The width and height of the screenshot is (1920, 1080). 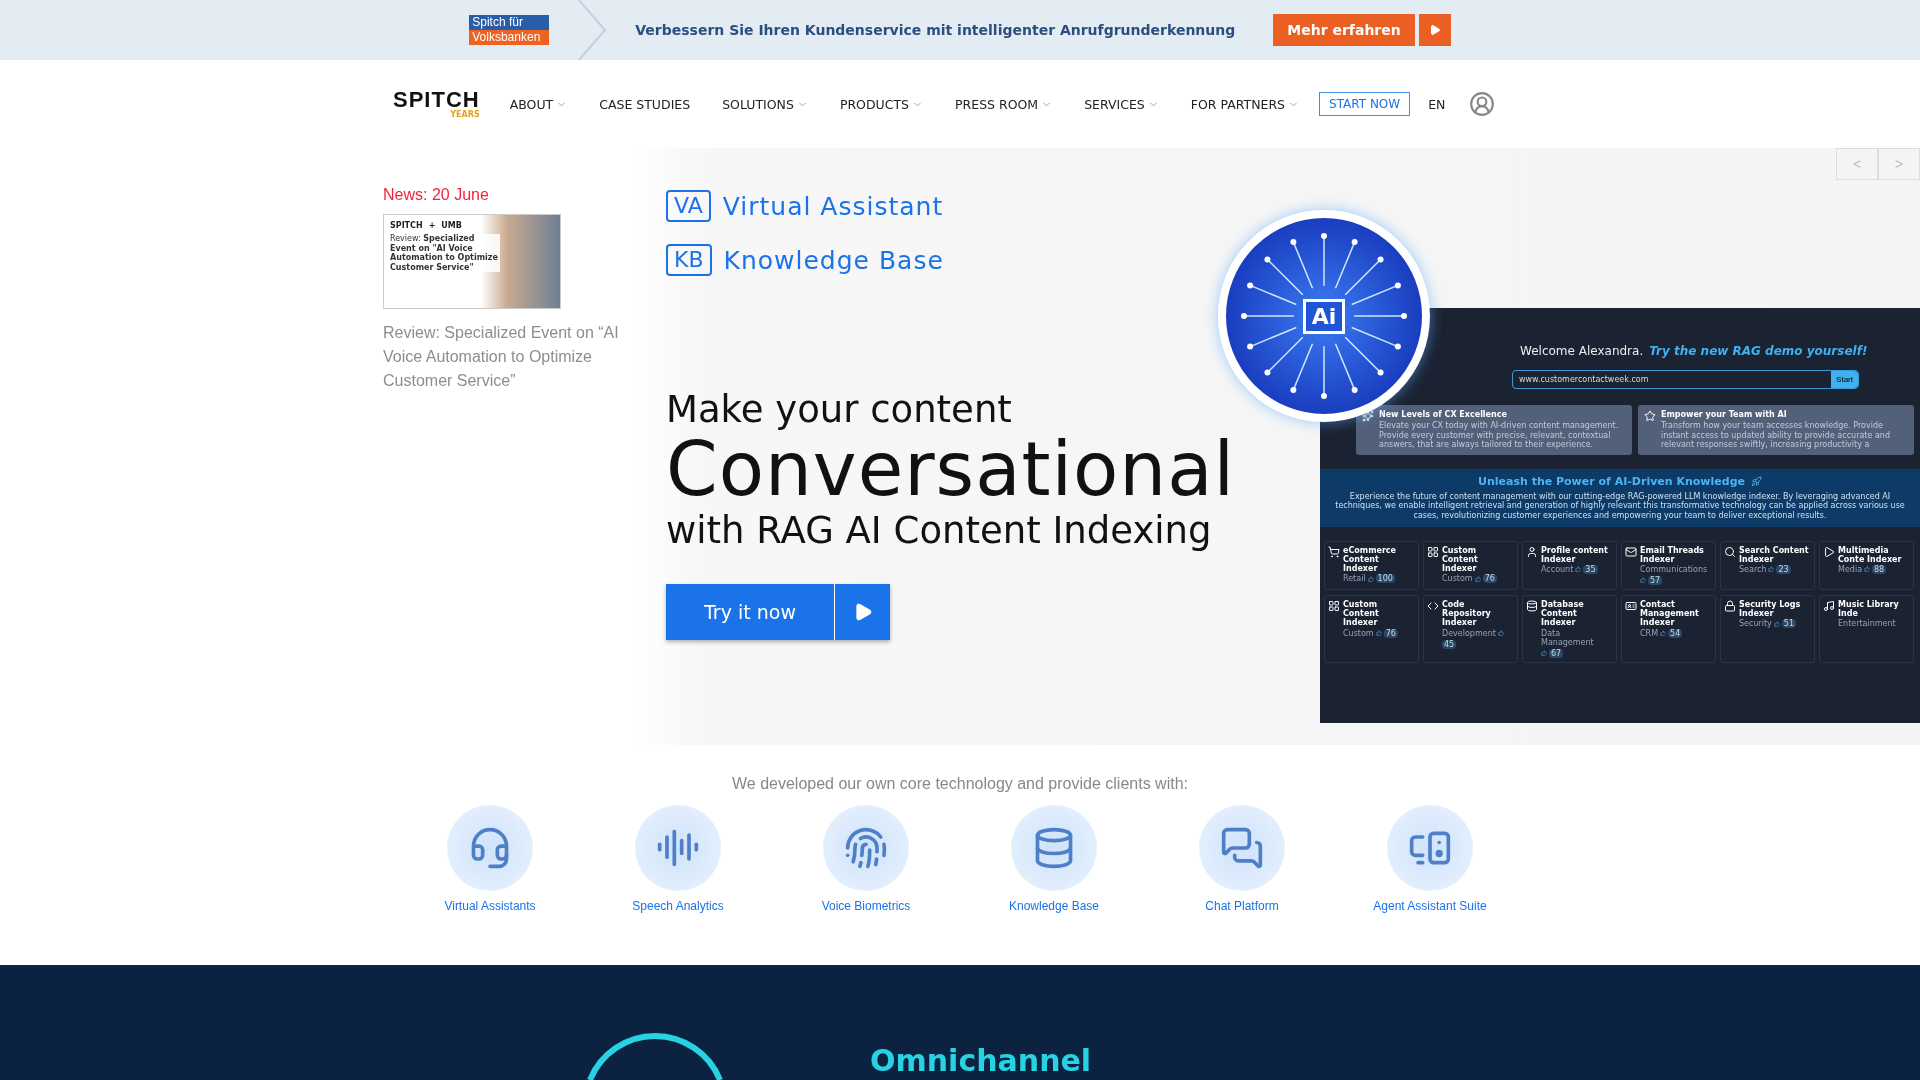 I want to click on thumb-text: Review: Specialized Event on "AI Voice Automation to Optimize Customer Service", so click(x=445, y=253).